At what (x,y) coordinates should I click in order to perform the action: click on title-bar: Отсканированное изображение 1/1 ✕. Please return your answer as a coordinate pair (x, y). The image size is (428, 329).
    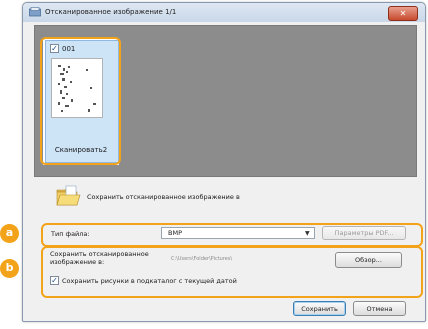
    Looking at the image, I should click on (224, 12).